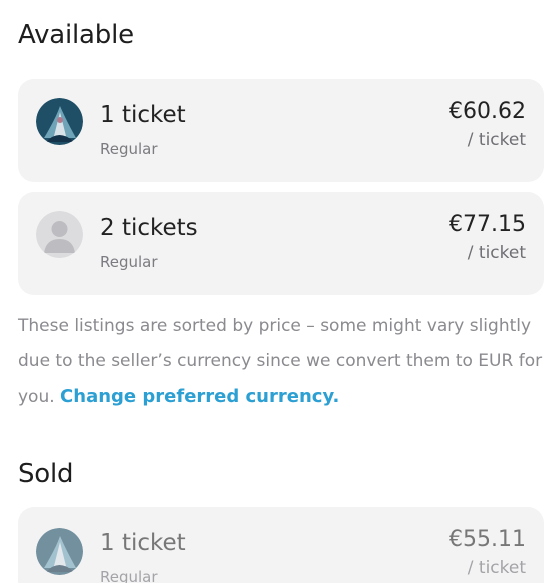  What do you see at coordinates (487, 539) in the screenshot?
I see `ticket-price: €55.11` at bounding box center [487, 539].